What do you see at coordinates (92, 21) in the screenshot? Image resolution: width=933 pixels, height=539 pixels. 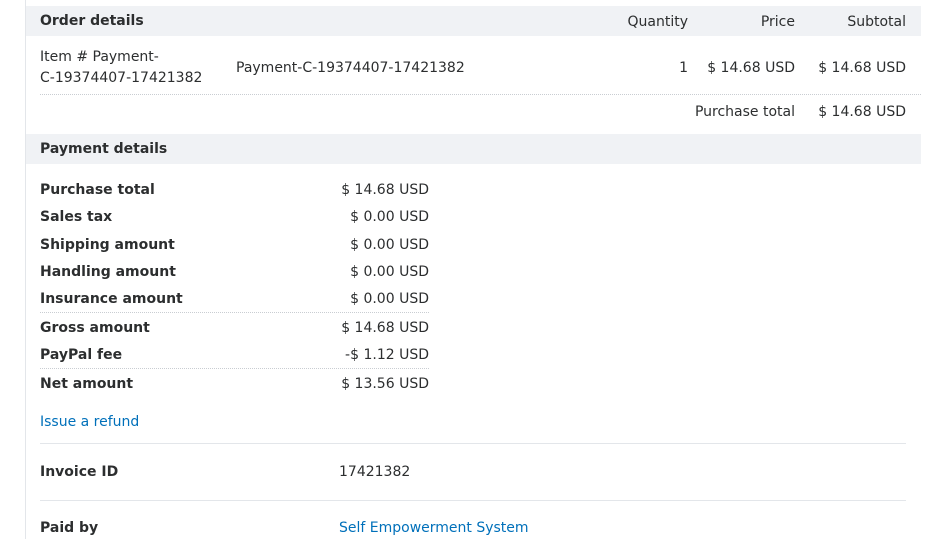 I see `order-details-title: Order details` at bounding box center [92, 21].